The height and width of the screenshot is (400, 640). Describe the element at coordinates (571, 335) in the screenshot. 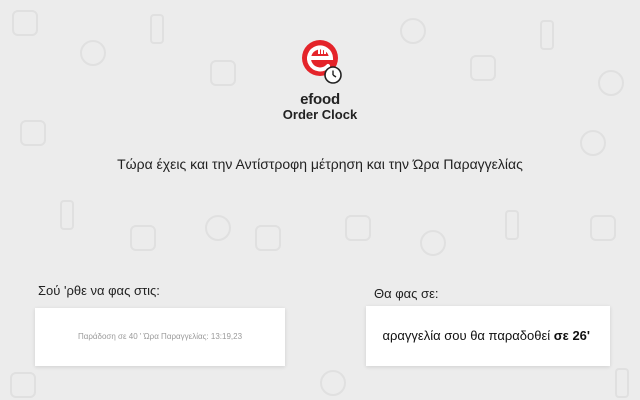

I see `countdown-value: σε 26'` at that location.